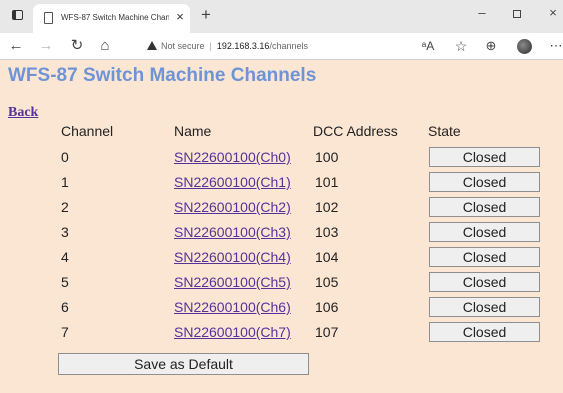 The image size is (563, 393). I want to click on dcc-address: 106, so click(327, 307).